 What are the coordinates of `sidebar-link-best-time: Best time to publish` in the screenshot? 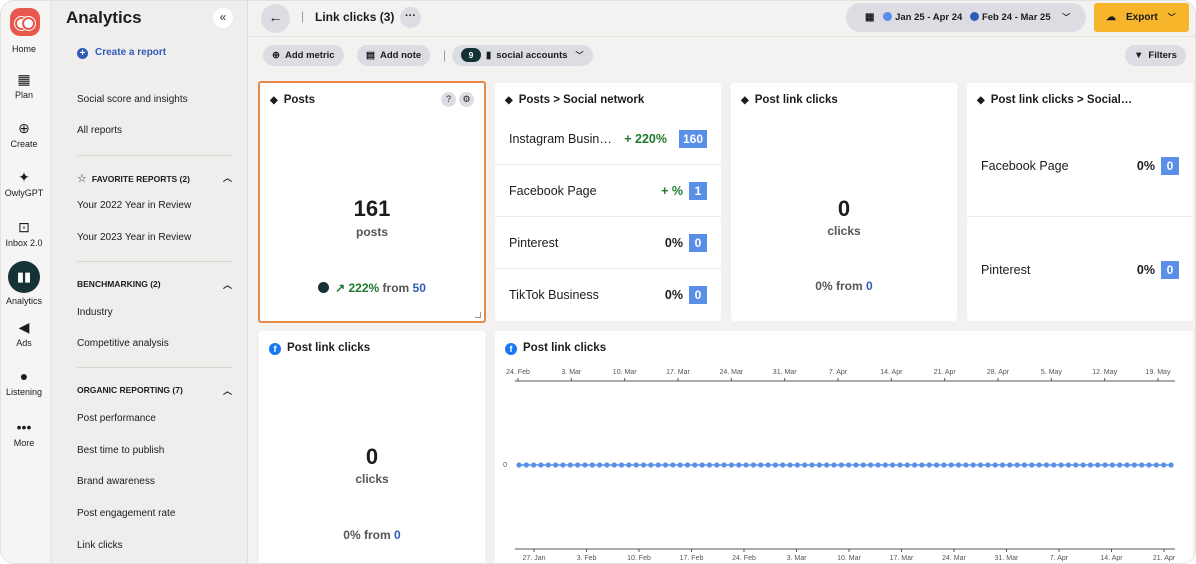 It's located at (120, 450).